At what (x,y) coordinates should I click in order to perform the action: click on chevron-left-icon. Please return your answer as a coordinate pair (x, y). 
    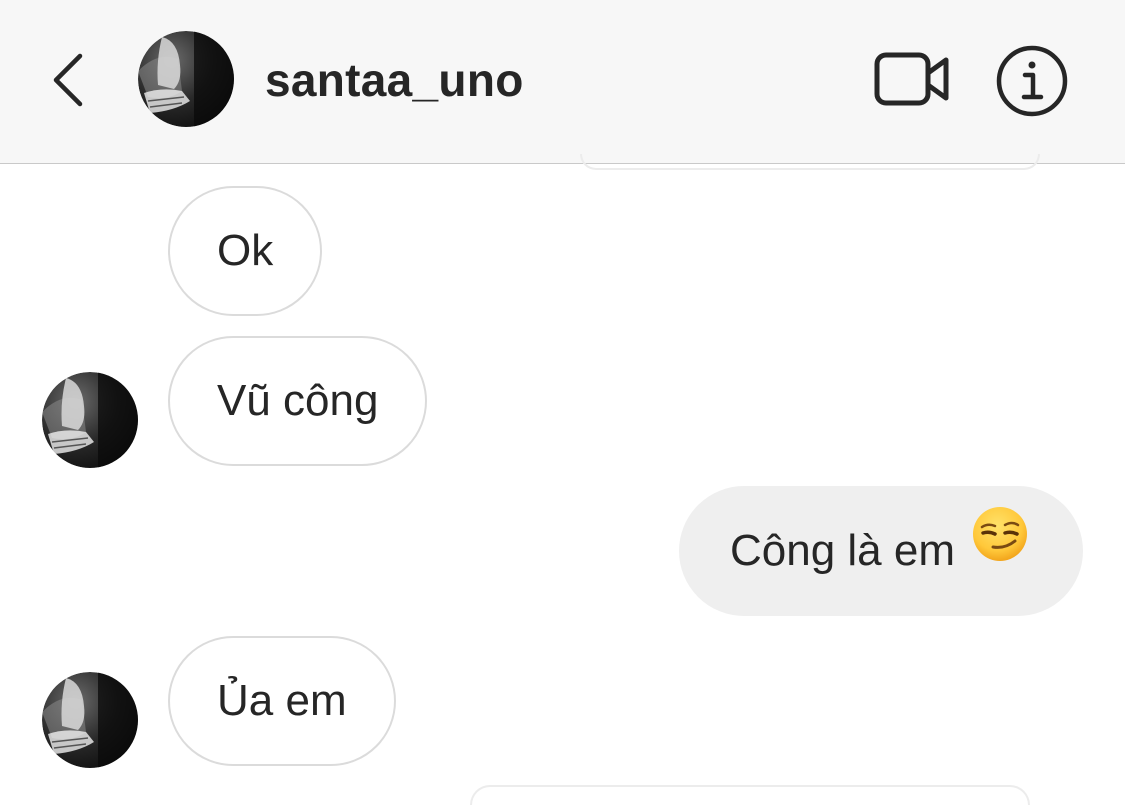
    Looking at the image, I should click on (68, 80).